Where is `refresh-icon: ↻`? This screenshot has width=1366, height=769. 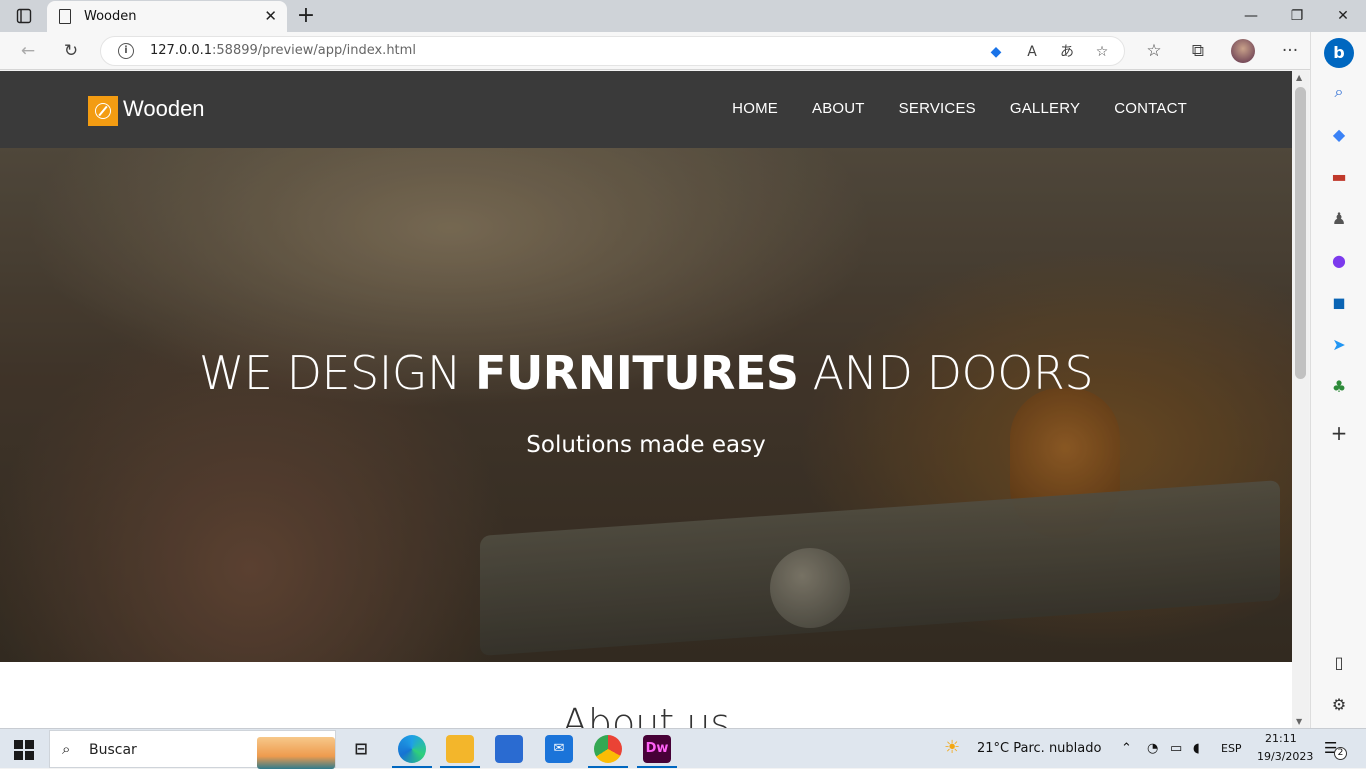 refresh-icon: ↻ is located at coordinates (71, 51).